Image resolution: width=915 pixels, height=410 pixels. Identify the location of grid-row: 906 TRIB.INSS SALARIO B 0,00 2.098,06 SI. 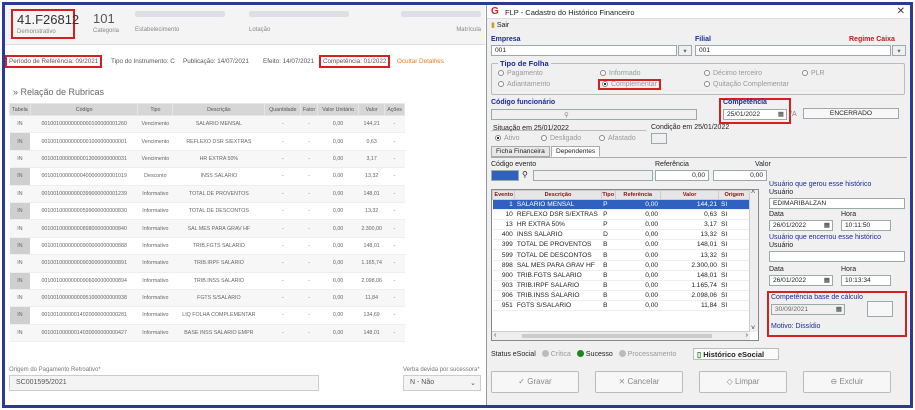
(621, 295).